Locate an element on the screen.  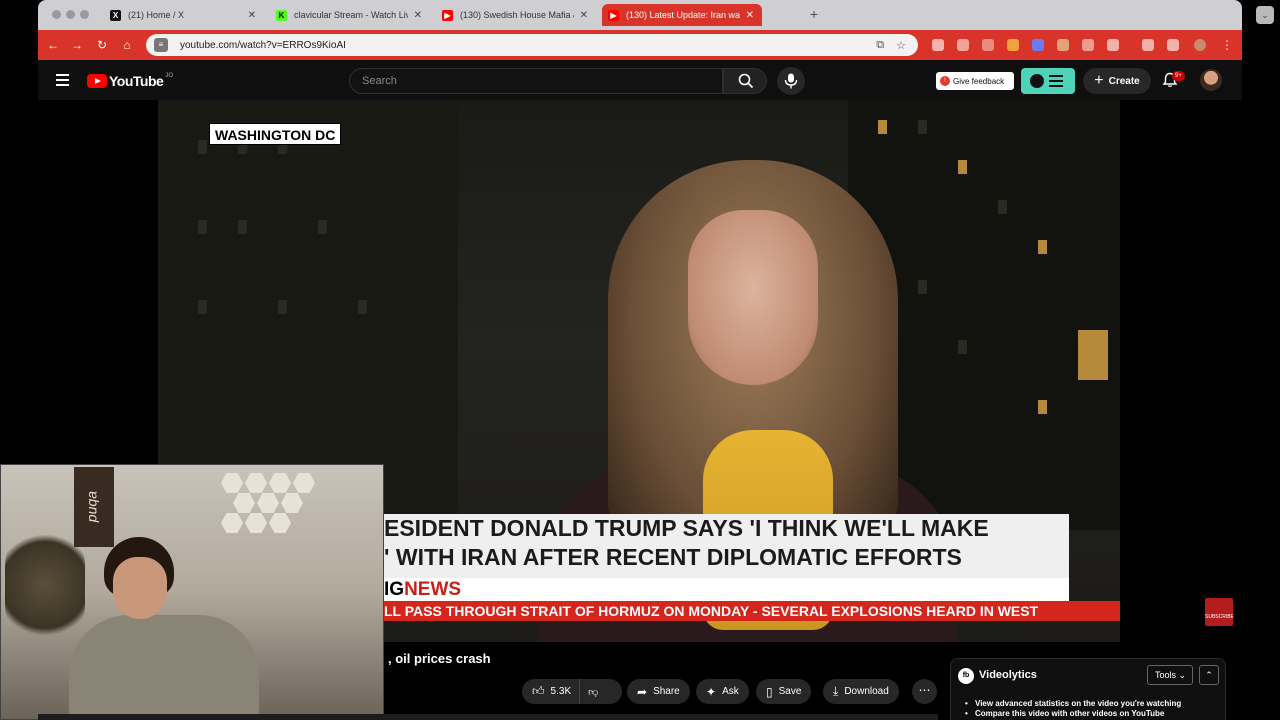
reporter-face is located at coordinates (753, 297).